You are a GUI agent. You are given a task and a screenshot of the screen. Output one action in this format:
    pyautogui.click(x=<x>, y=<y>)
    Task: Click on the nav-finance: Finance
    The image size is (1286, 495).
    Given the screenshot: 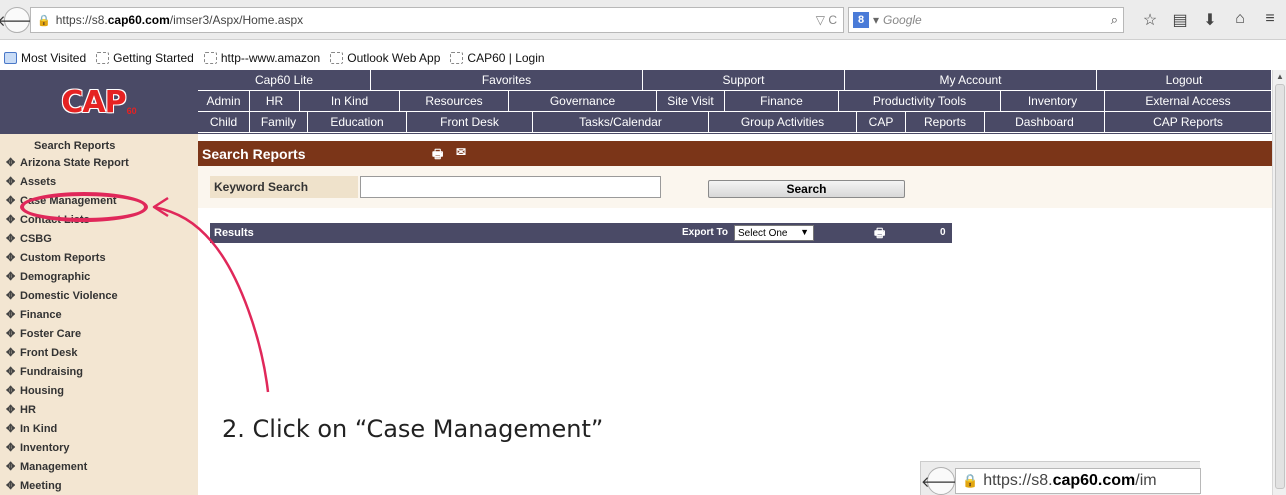 What is the action you would take?
    pyautogui.click(x=782, y=101)
    